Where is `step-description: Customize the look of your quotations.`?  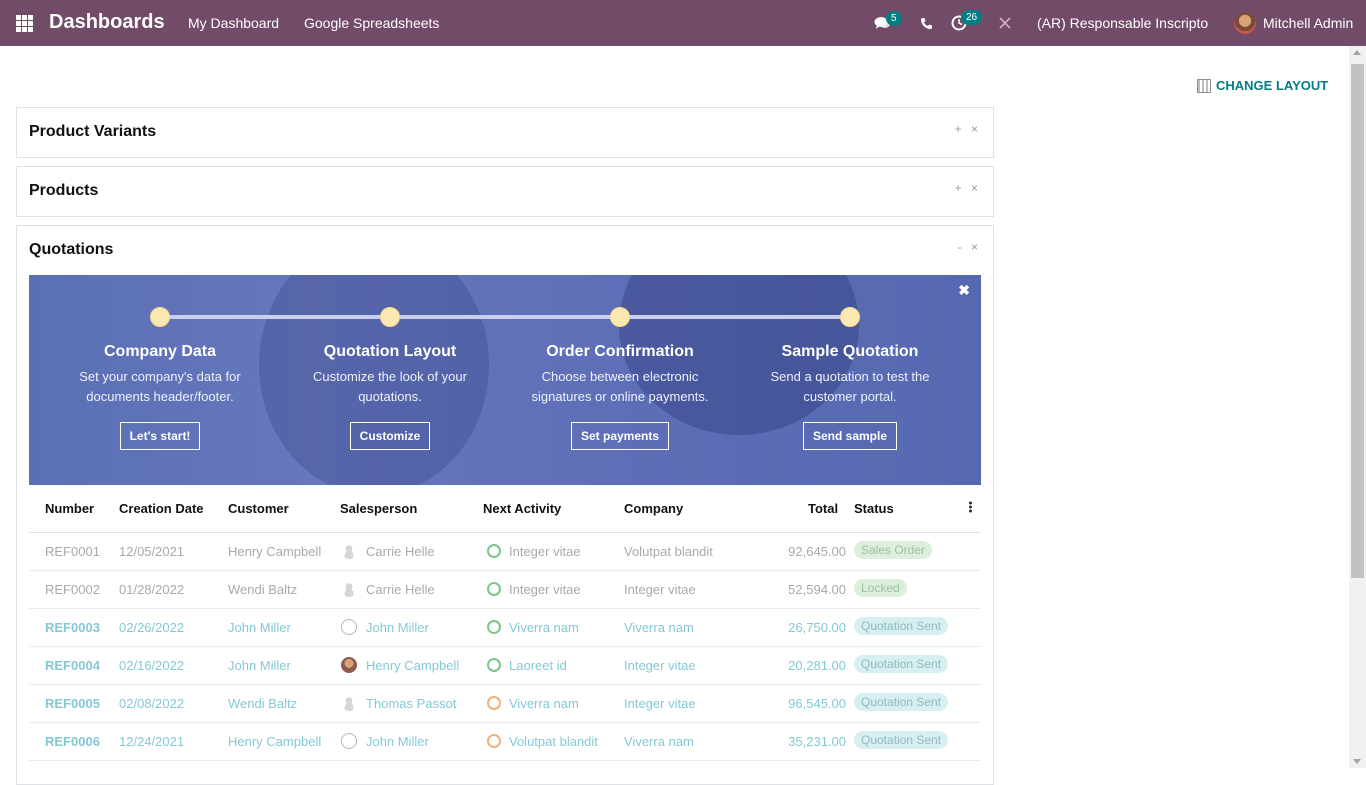 step-description: Customize the look of your quotations. is located at coordinates (390, 386).